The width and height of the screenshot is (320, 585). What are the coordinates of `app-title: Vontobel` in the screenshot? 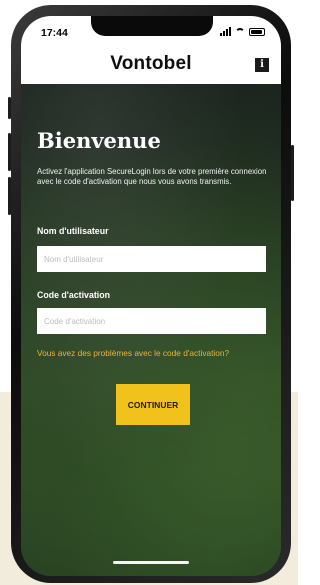 It's located at (151, 63).